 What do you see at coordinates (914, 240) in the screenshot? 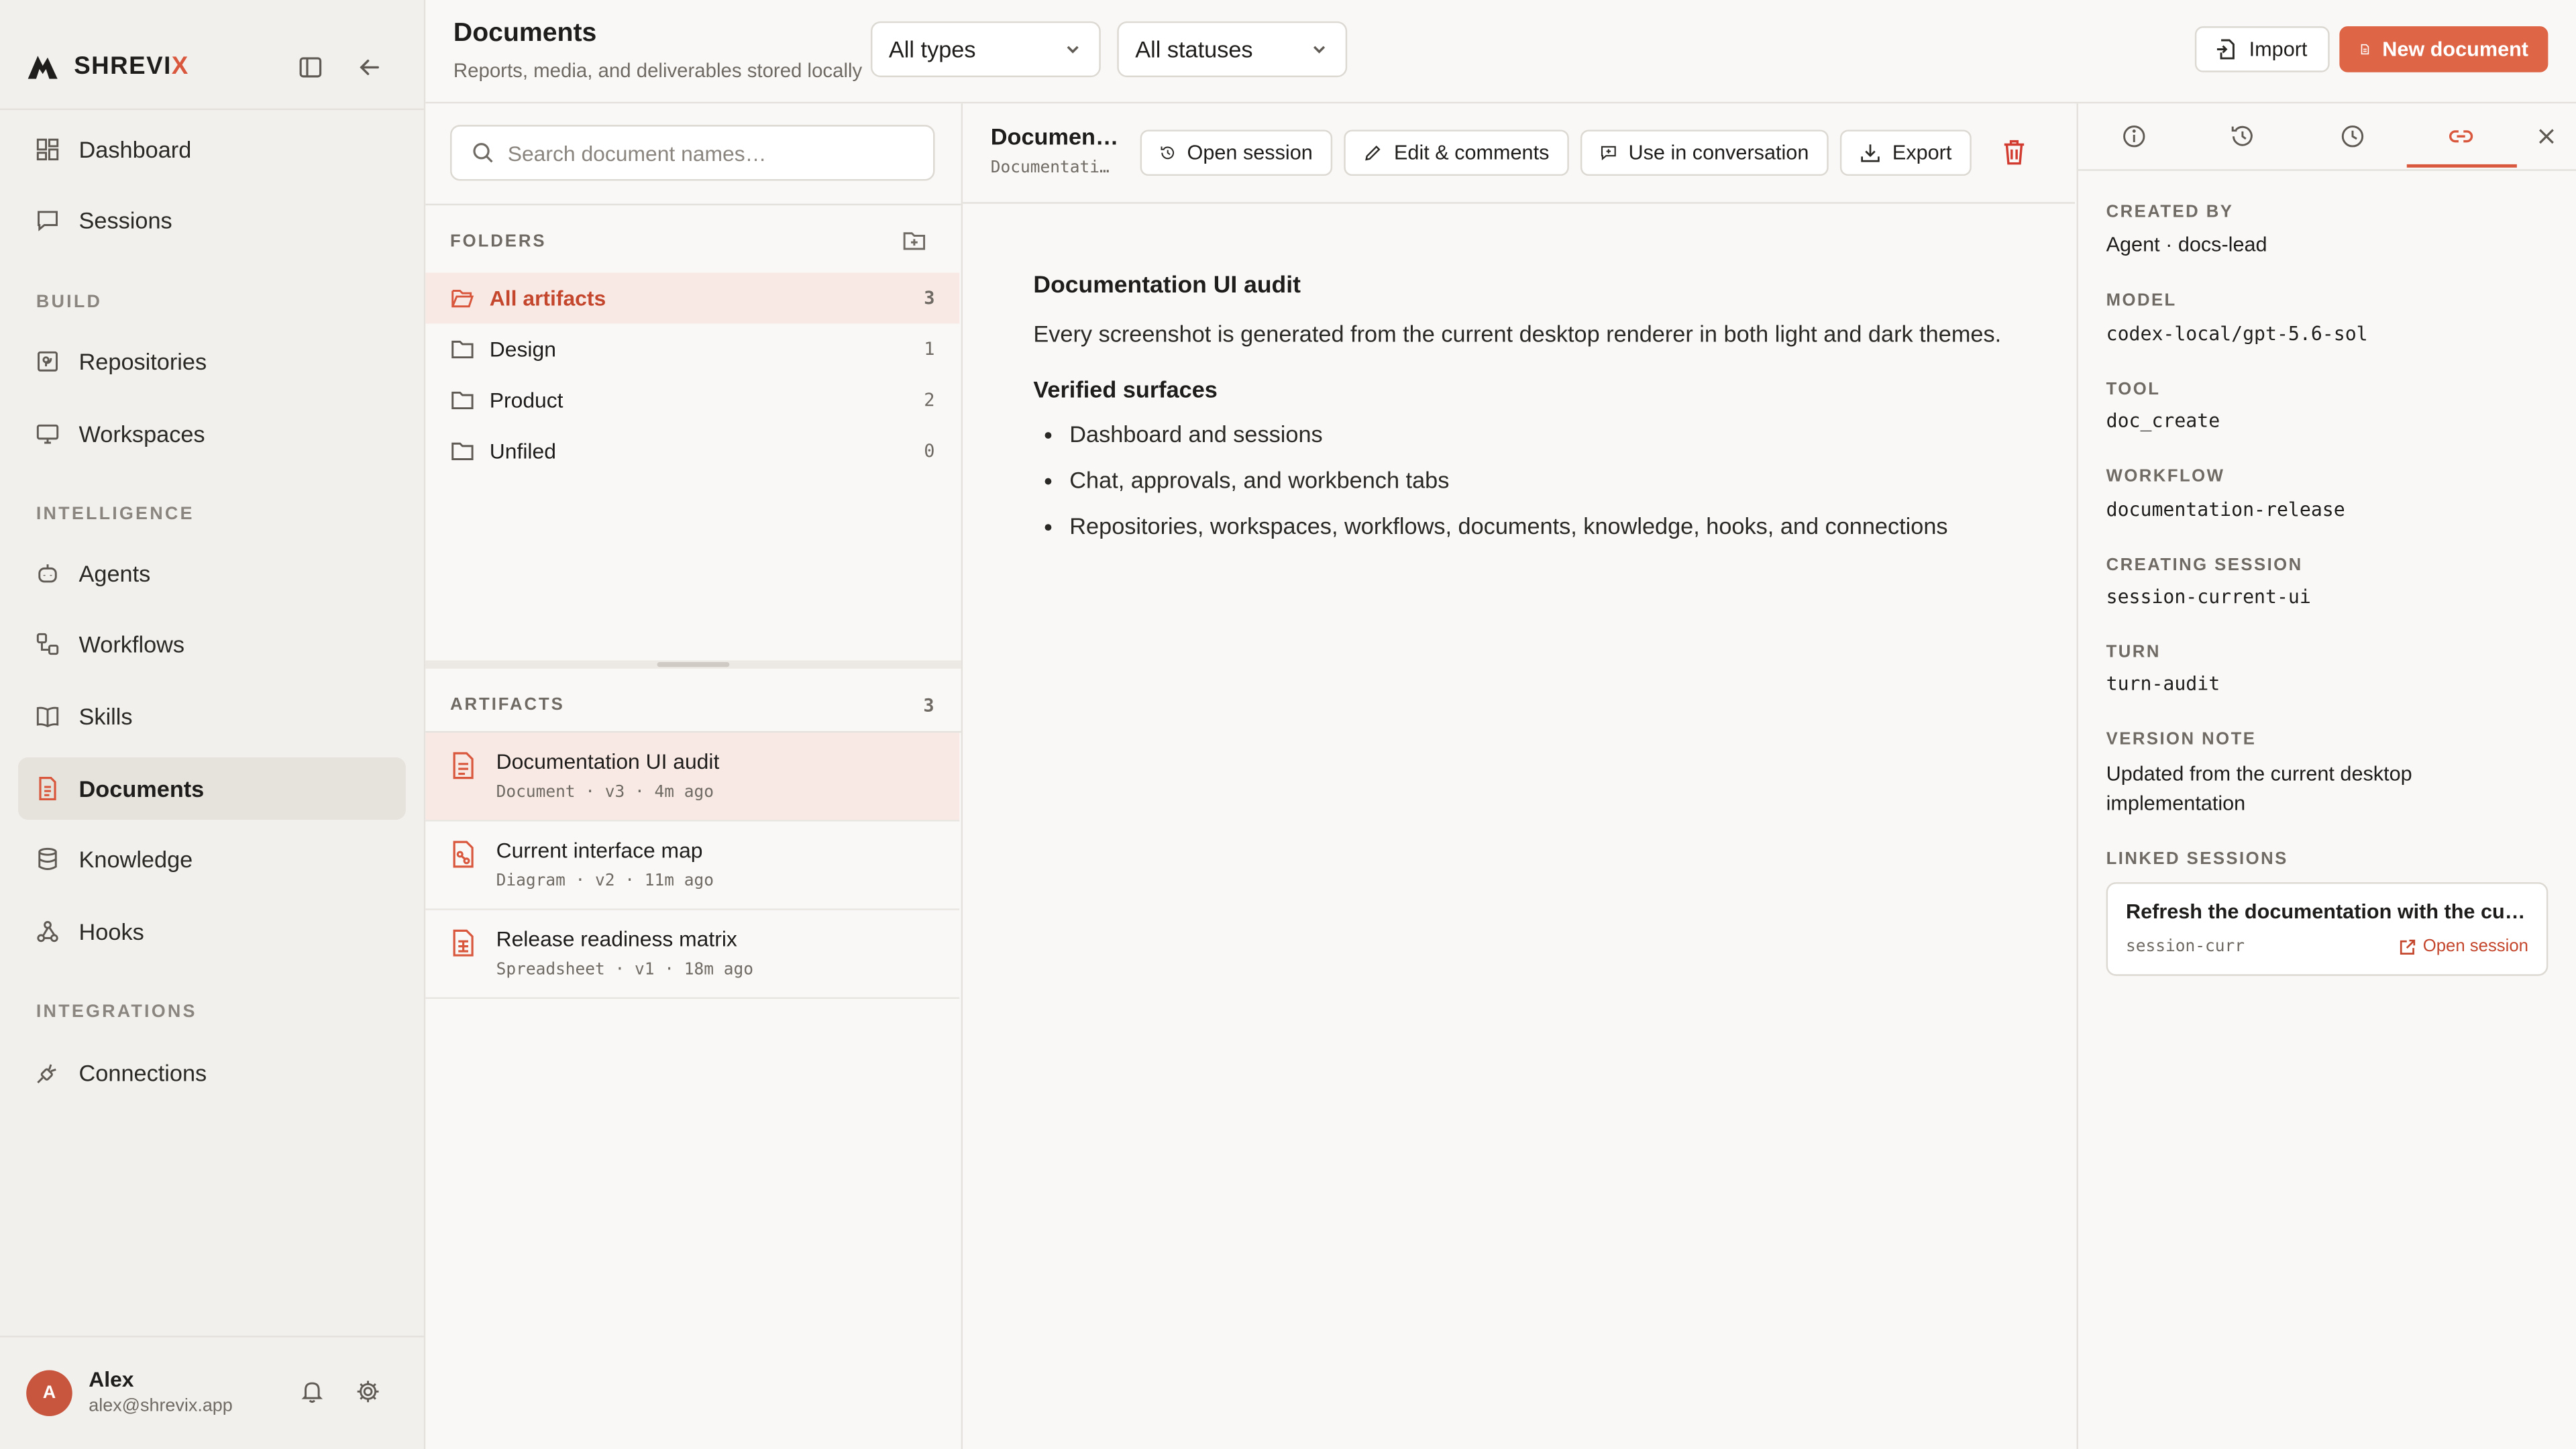
I see `folder-plus-icon` at bounding box center [914, 240].